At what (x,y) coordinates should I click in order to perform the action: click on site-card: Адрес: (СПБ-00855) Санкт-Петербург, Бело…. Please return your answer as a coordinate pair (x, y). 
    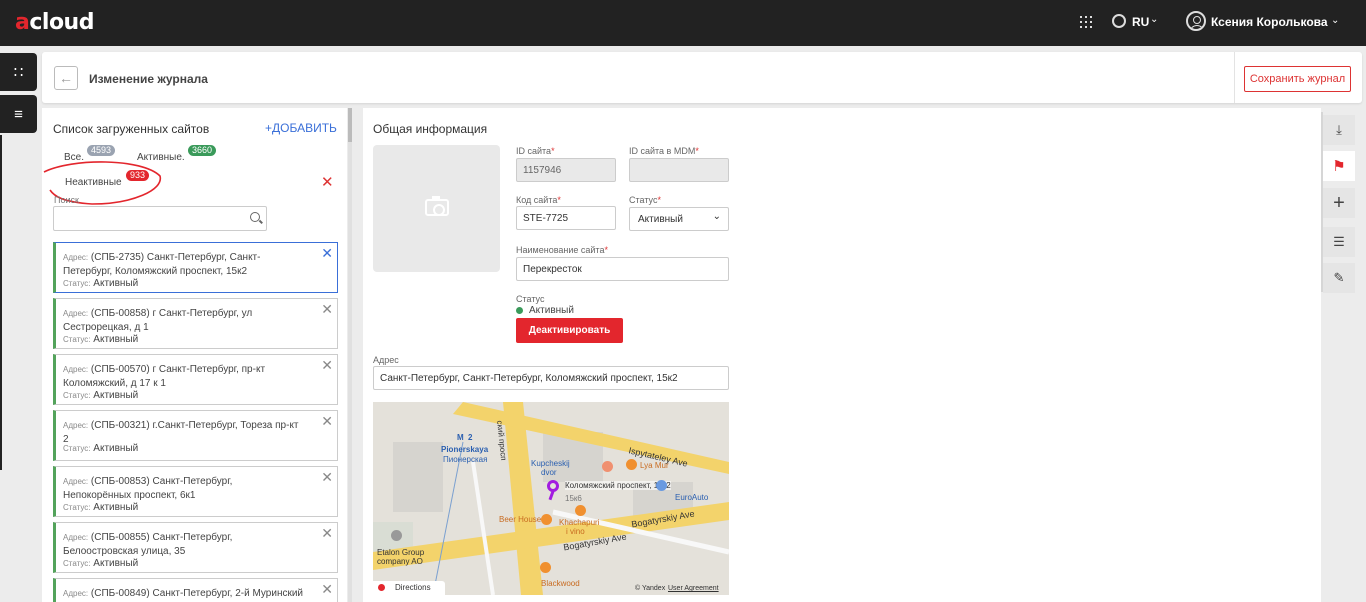
    Looking at the image, I should click on (195, 547).